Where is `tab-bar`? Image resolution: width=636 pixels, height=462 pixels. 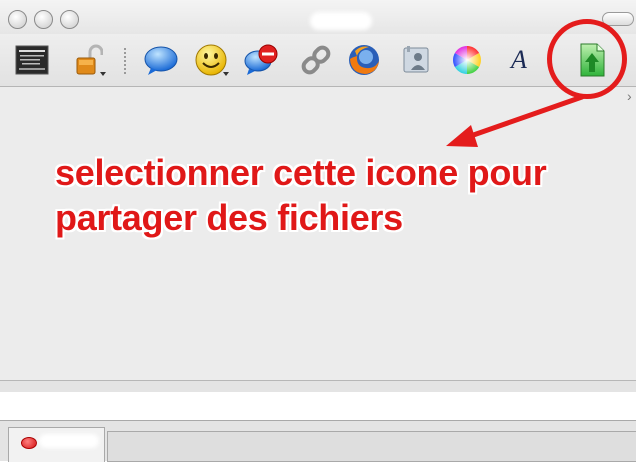 tab-bar is located at coordinates (318, 441).